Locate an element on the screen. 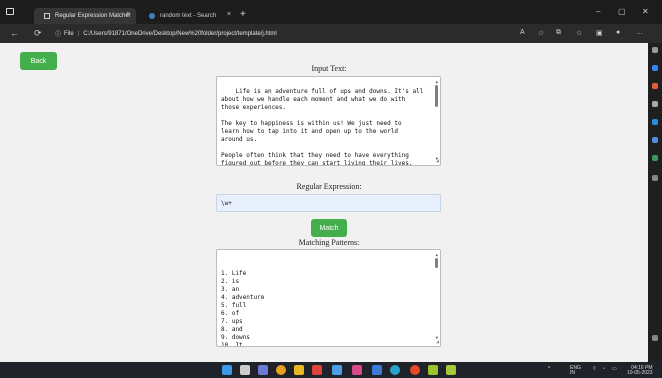 The image size is (662, 378). match-item: 10. It is located at coordinates (232, 344).